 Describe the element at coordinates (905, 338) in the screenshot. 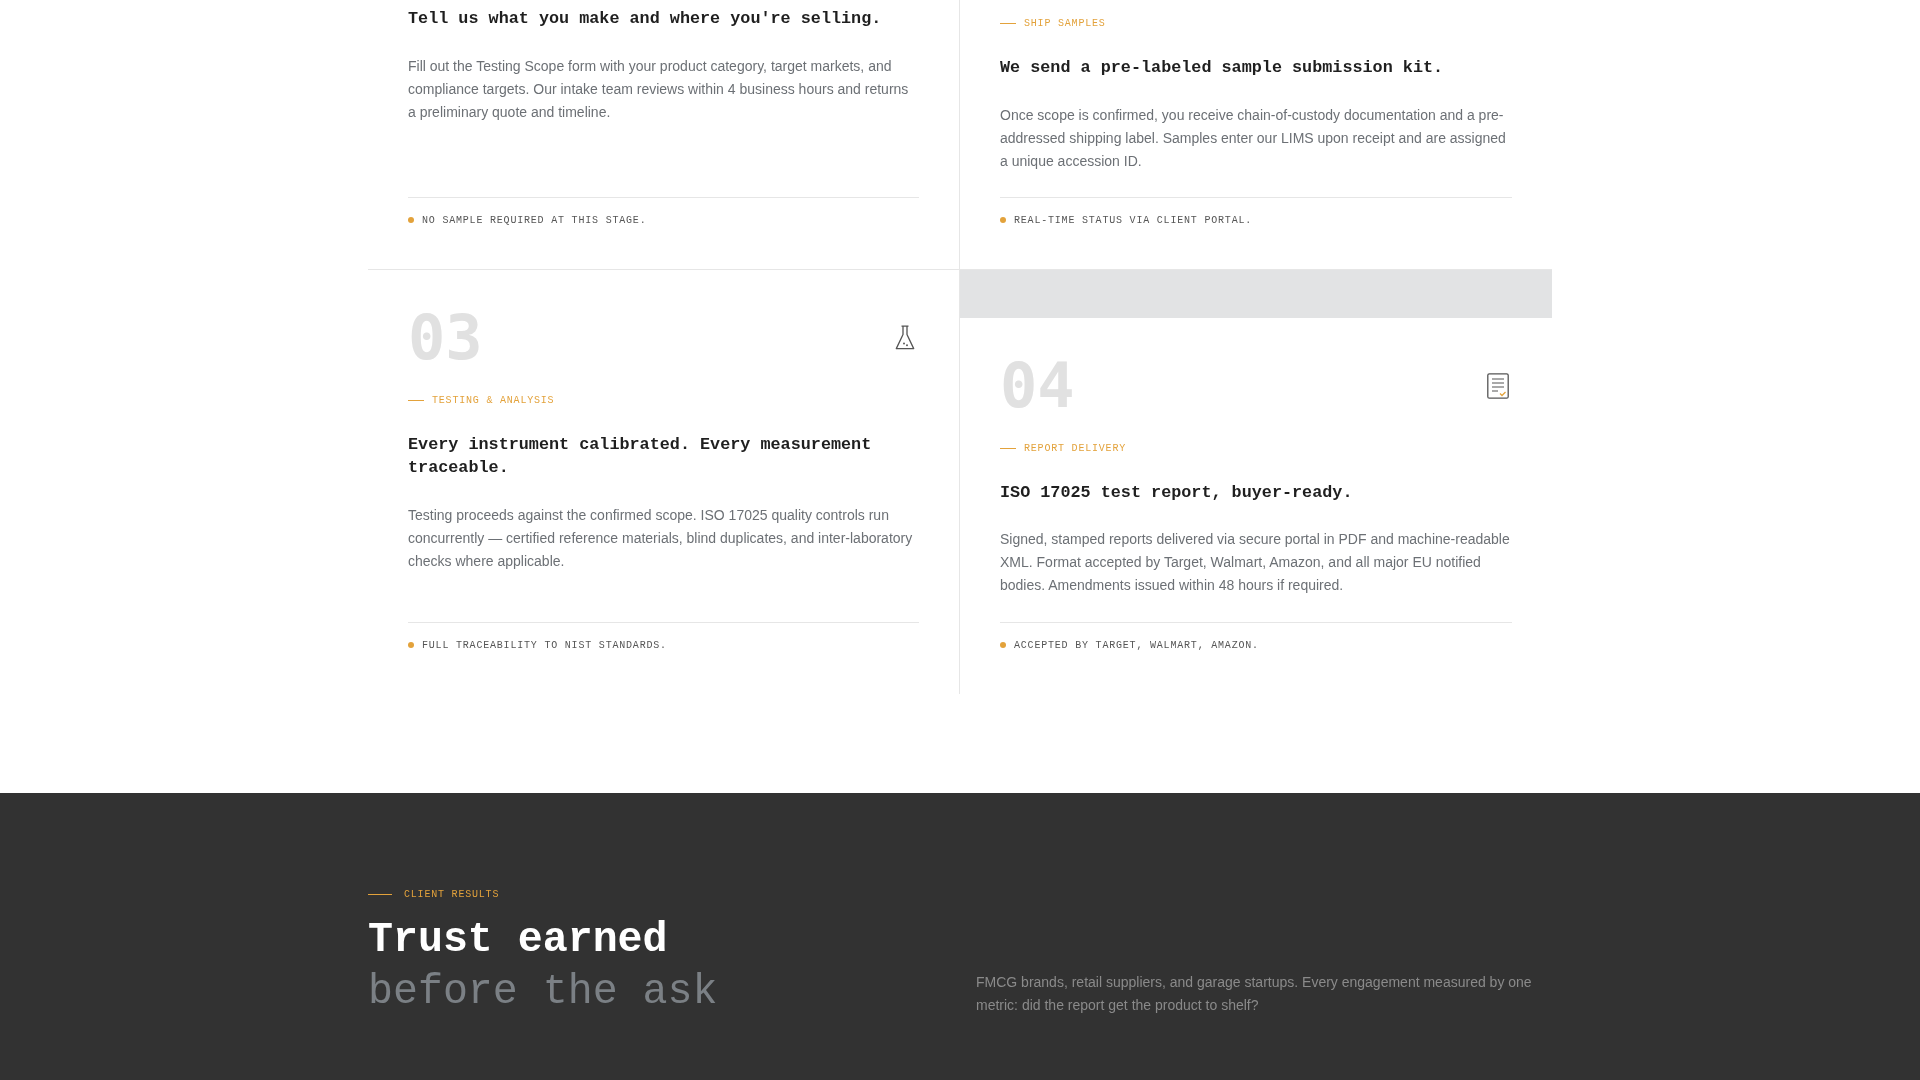

I see `flask-icon` at that location.